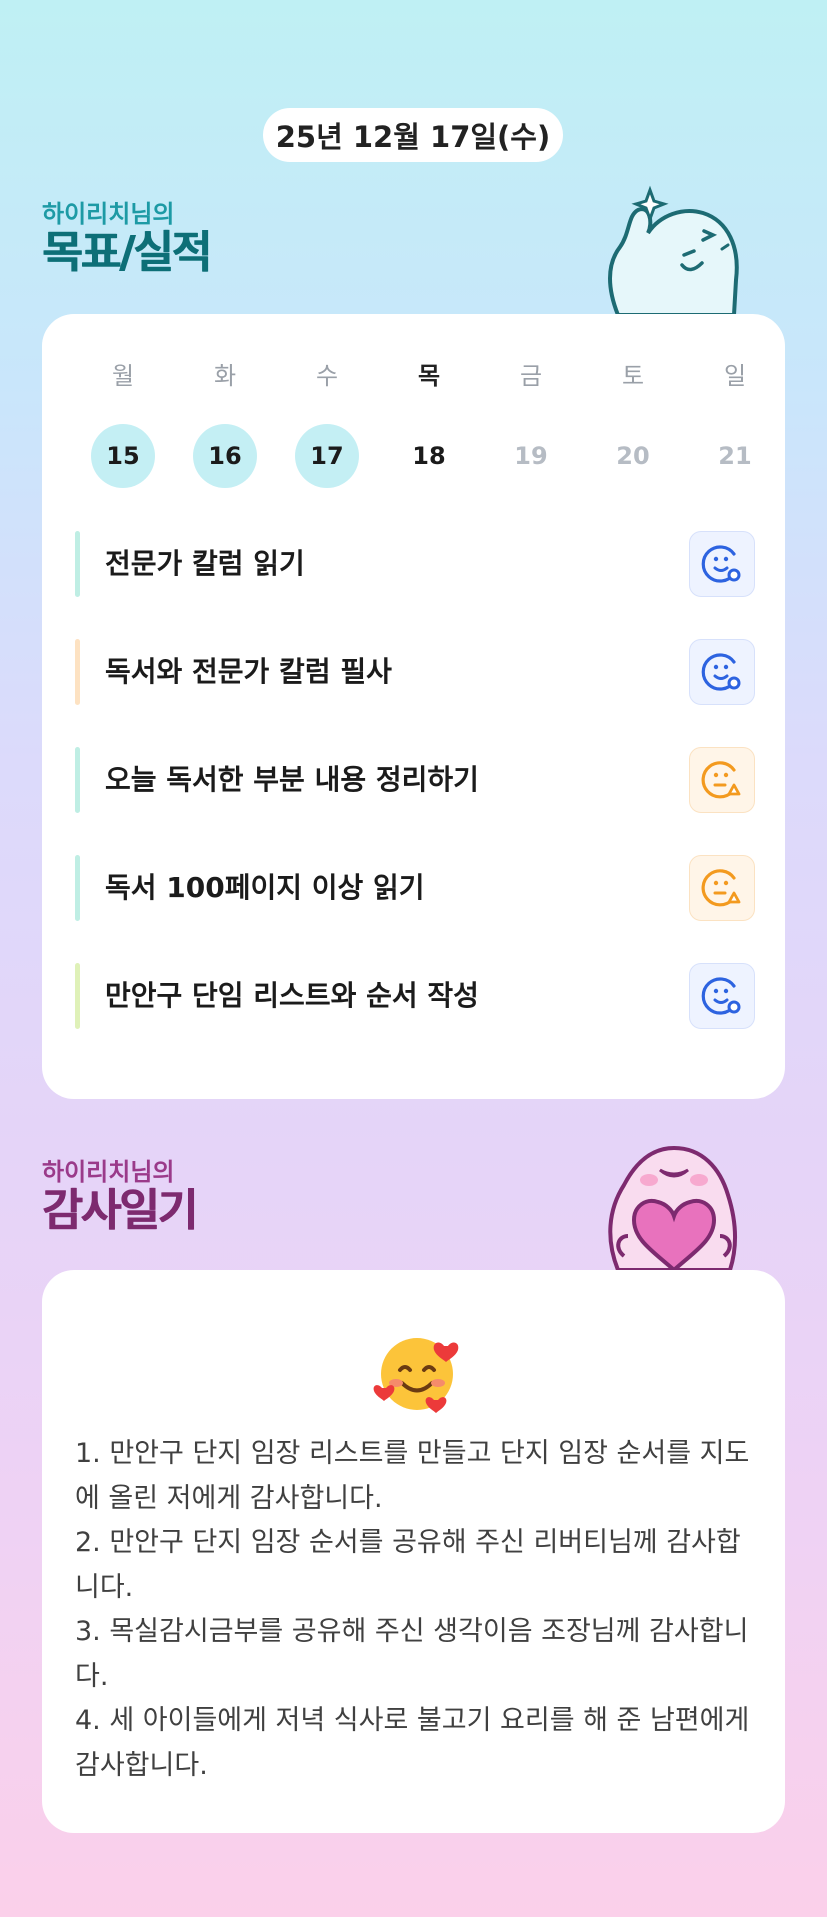  I want to click on goal-label: 만안구 단임 리스트와 순서 작성, so click(292, 995).